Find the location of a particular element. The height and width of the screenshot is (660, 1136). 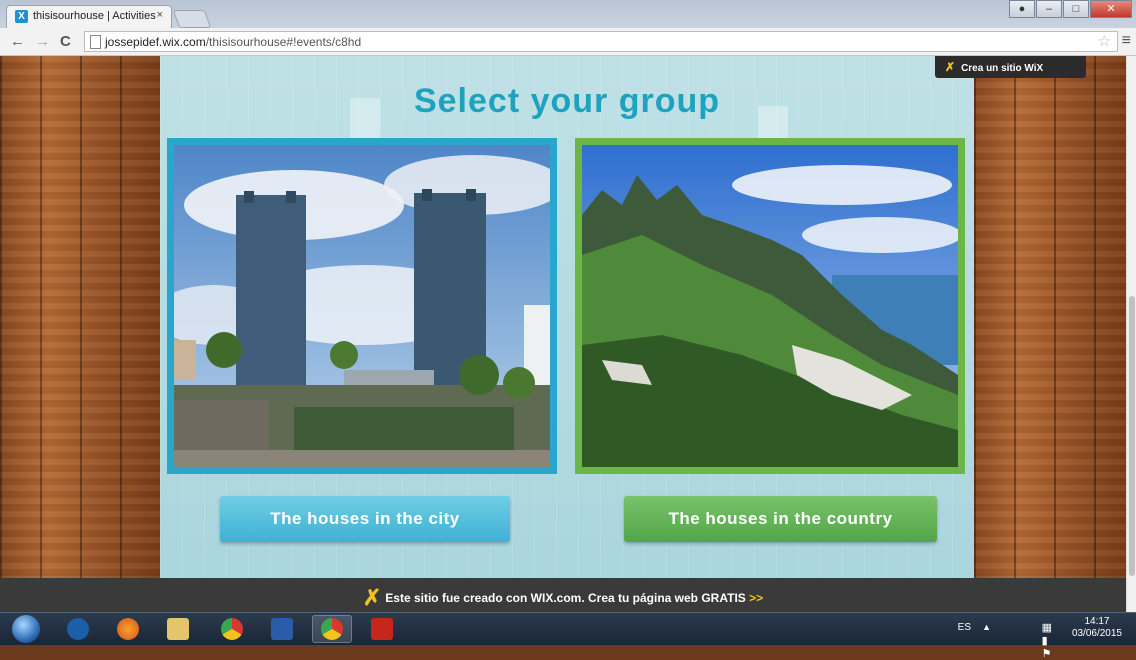

tab-strip: X thisisourhouse | Activities × ● – □ ✕ is located at coordinates (568, 14).